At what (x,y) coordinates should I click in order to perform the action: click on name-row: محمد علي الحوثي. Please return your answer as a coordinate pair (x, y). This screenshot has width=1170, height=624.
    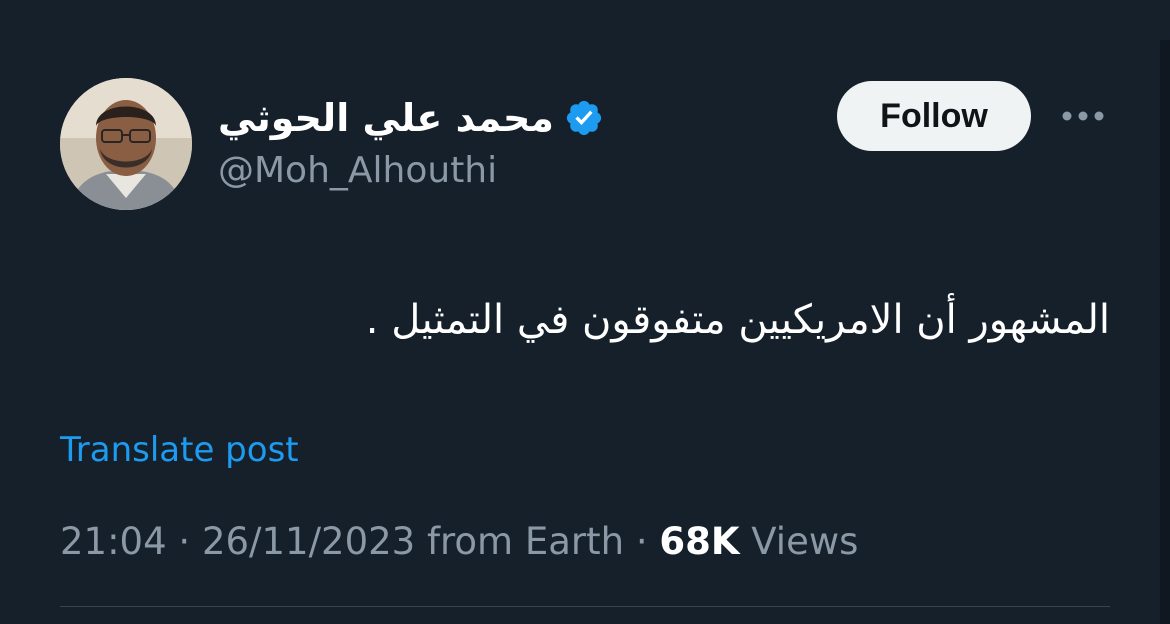
    Looking at the image, I should click on (411, 118).